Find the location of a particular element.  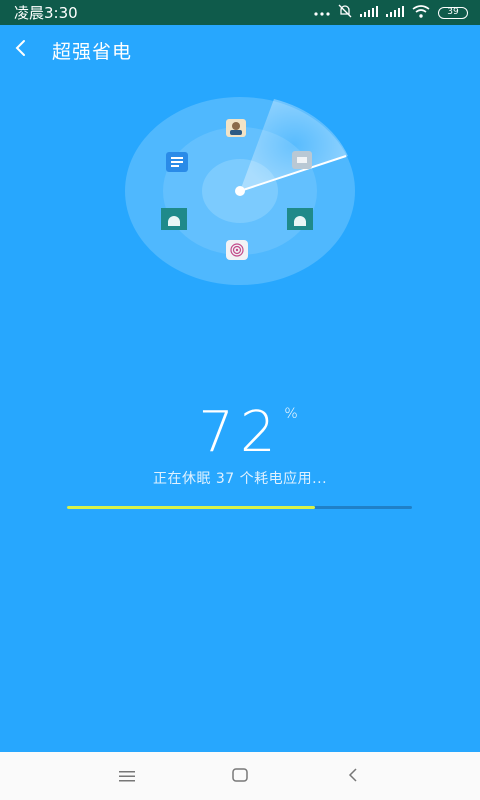

home-icon is located at coordinates (240, 776).